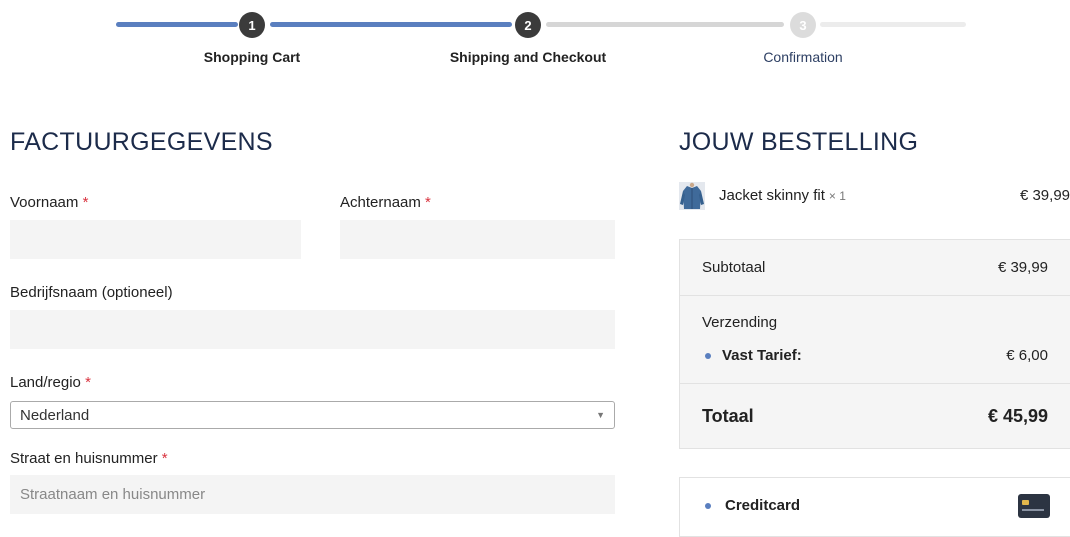 This screenshot has height=537, width=1070. I want to click on shipping-label: Verzending, so click(740, 322).